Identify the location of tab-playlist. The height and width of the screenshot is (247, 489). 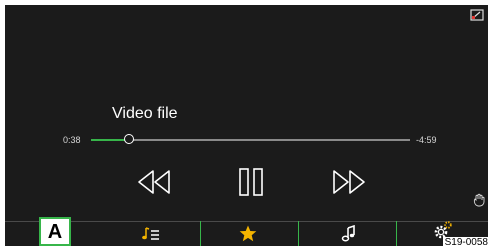
(151, 233).